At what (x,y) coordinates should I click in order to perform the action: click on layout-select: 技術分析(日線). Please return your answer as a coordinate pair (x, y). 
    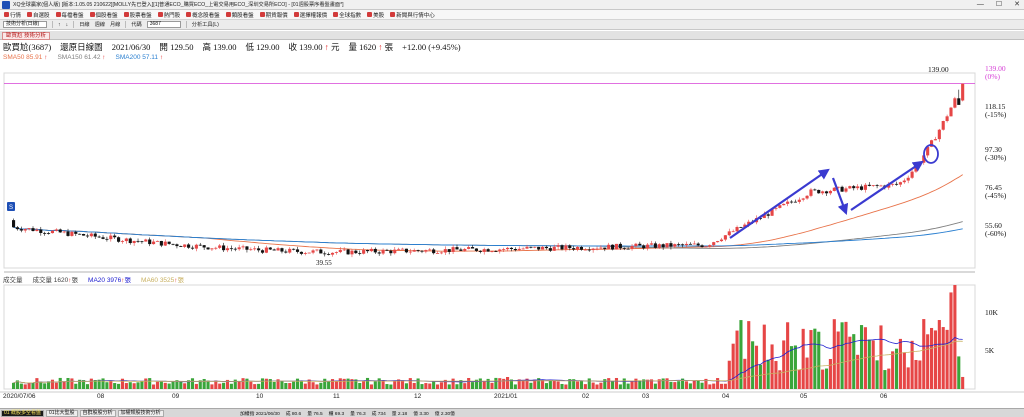
    Looking at the image, I should click on (25, 24).